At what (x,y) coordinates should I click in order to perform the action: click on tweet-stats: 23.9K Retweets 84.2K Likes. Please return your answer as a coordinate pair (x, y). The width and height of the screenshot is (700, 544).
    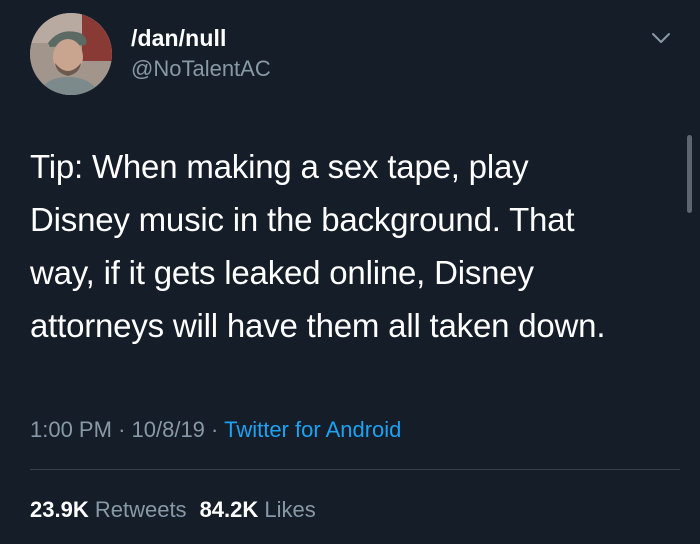
    Looking at the image, I should click on (173, 510).